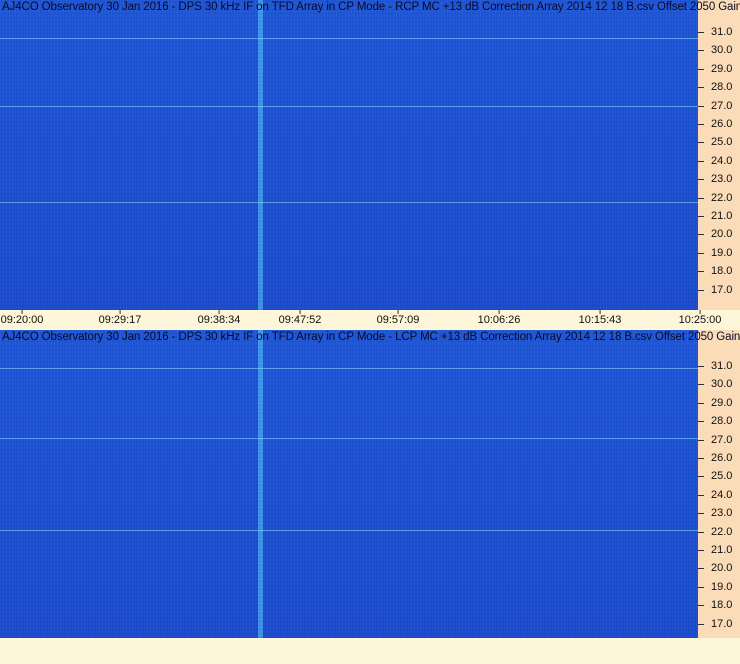 This screenshot has height=664, width=740. I want to click on lcp-y-tick: 26.0, so click(719, 458).